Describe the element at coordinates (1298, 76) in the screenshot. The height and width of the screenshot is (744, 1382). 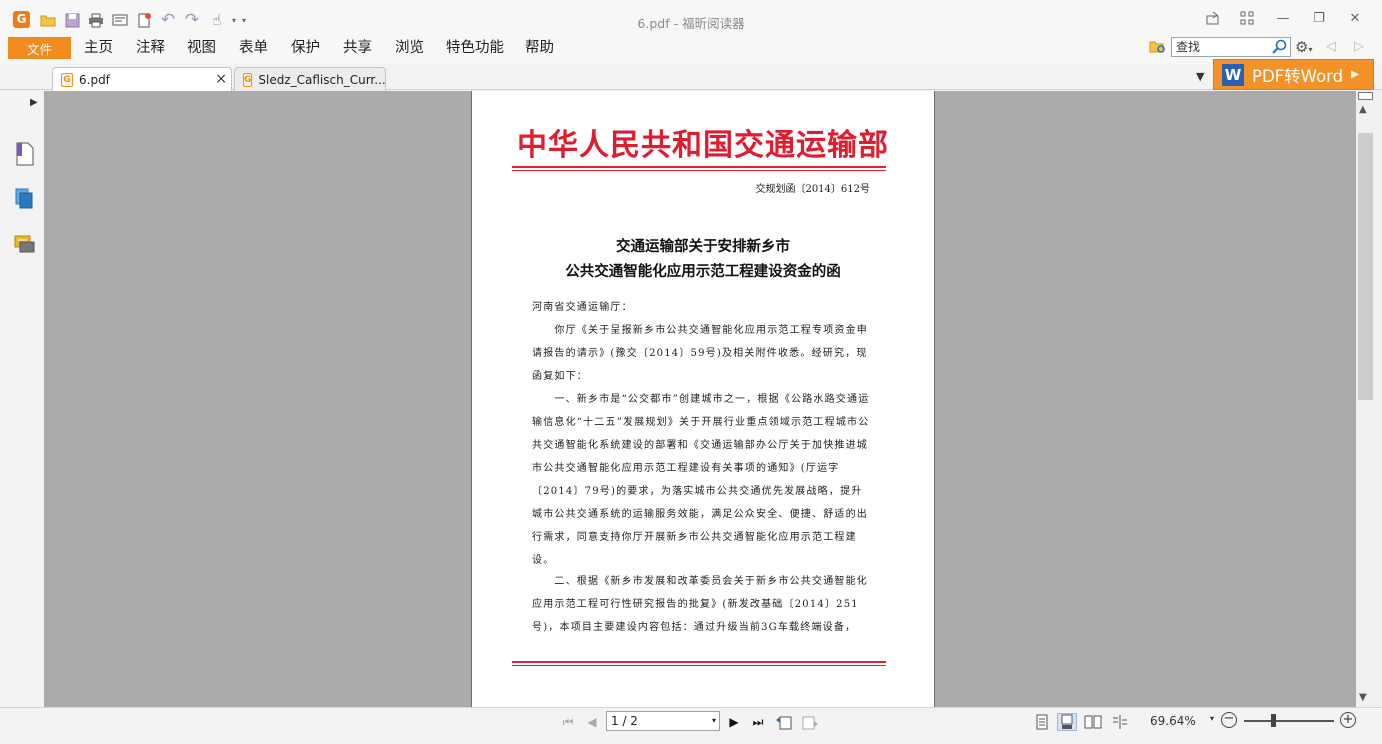
I see `pdf-to-word-label: PDF转Word` at that location.